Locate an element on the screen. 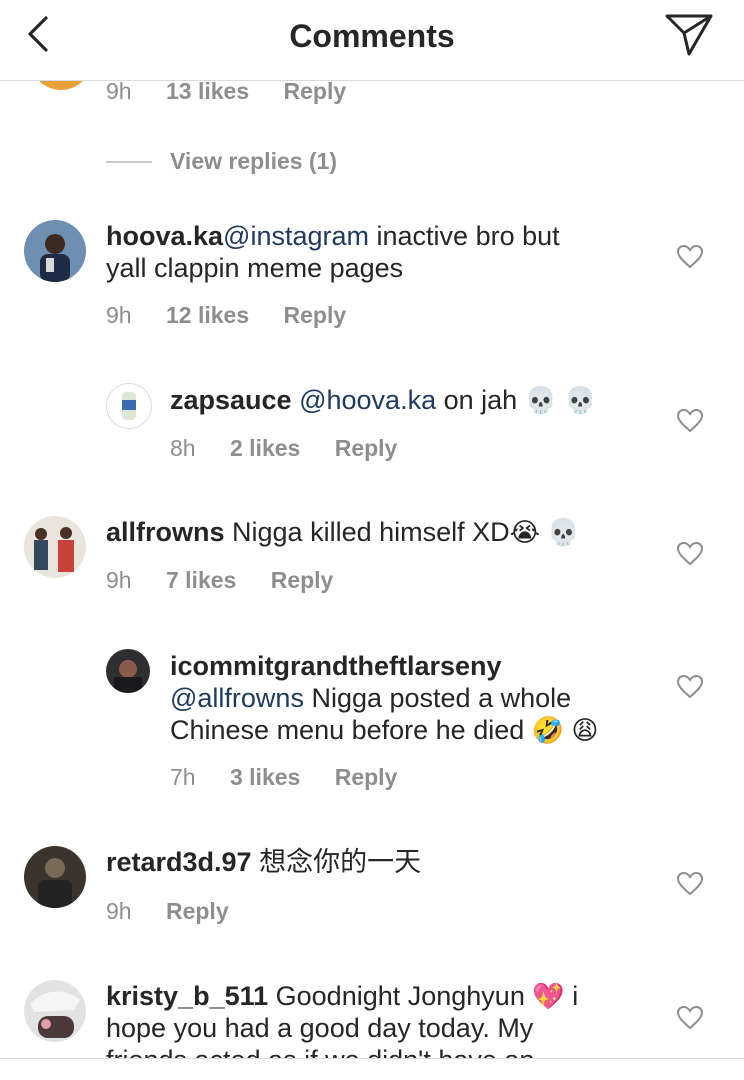 The width and height of the screenshot is (744, 1080). comment-body-line3: friends acted as if we didn't have an is located at coordinates (320, 1051).